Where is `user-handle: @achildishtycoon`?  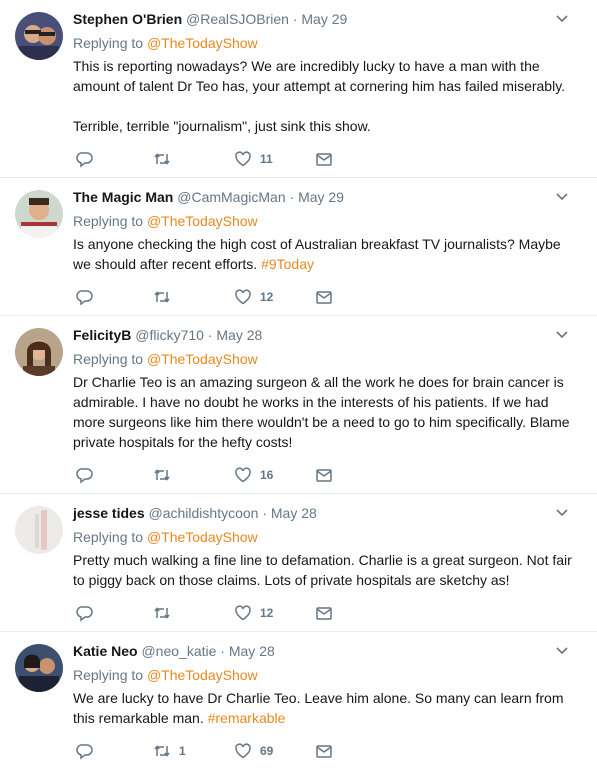
user-handle: @achildishtycoon is located at coordinates (204, 513).